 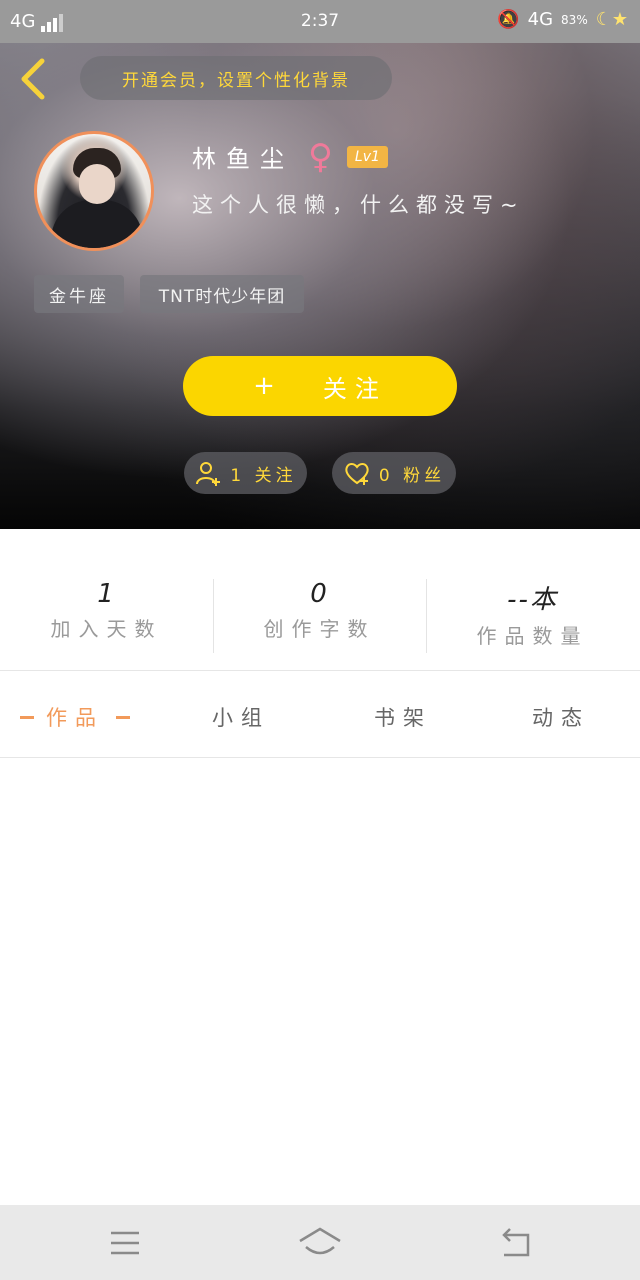 I want to click on stat-label: 创作字数, so click(x=319, y=629).